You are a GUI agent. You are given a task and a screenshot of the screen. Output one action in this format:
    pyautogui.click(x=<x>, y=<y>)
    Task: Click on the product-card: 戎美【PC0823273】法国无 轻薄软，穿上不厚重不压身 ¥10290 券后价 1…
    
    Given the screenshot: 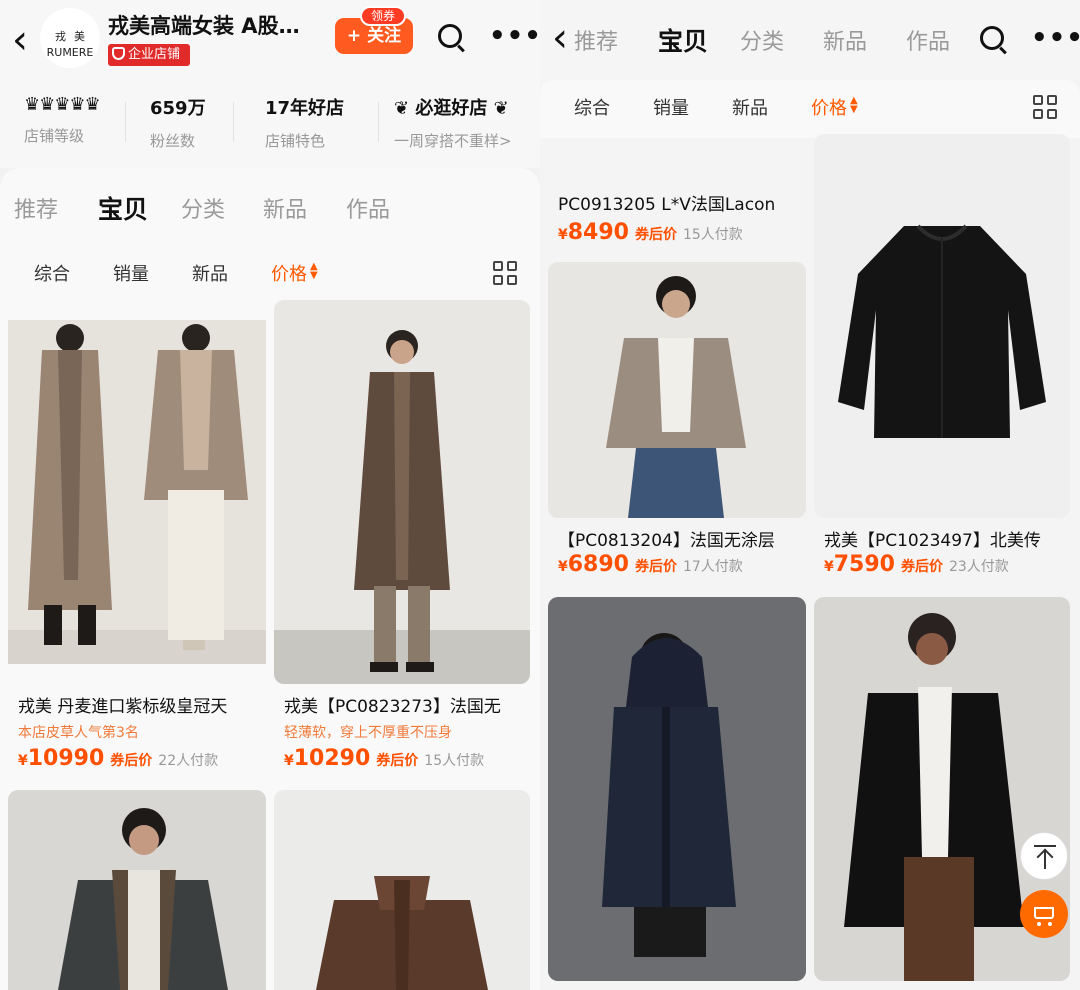 What is the action you would take?
    pyautogui.click(x=403, y=540)
    